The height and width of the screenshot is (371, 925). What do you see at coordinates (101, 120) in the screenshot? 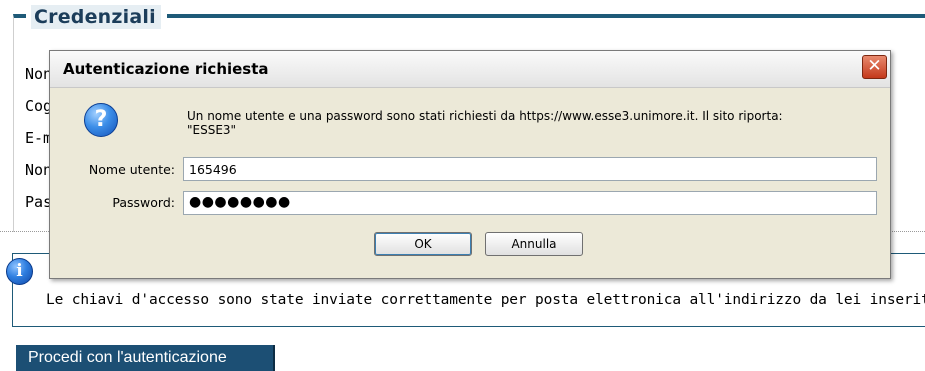
I see `question-icon: ?` at bounding box center [101, 120].